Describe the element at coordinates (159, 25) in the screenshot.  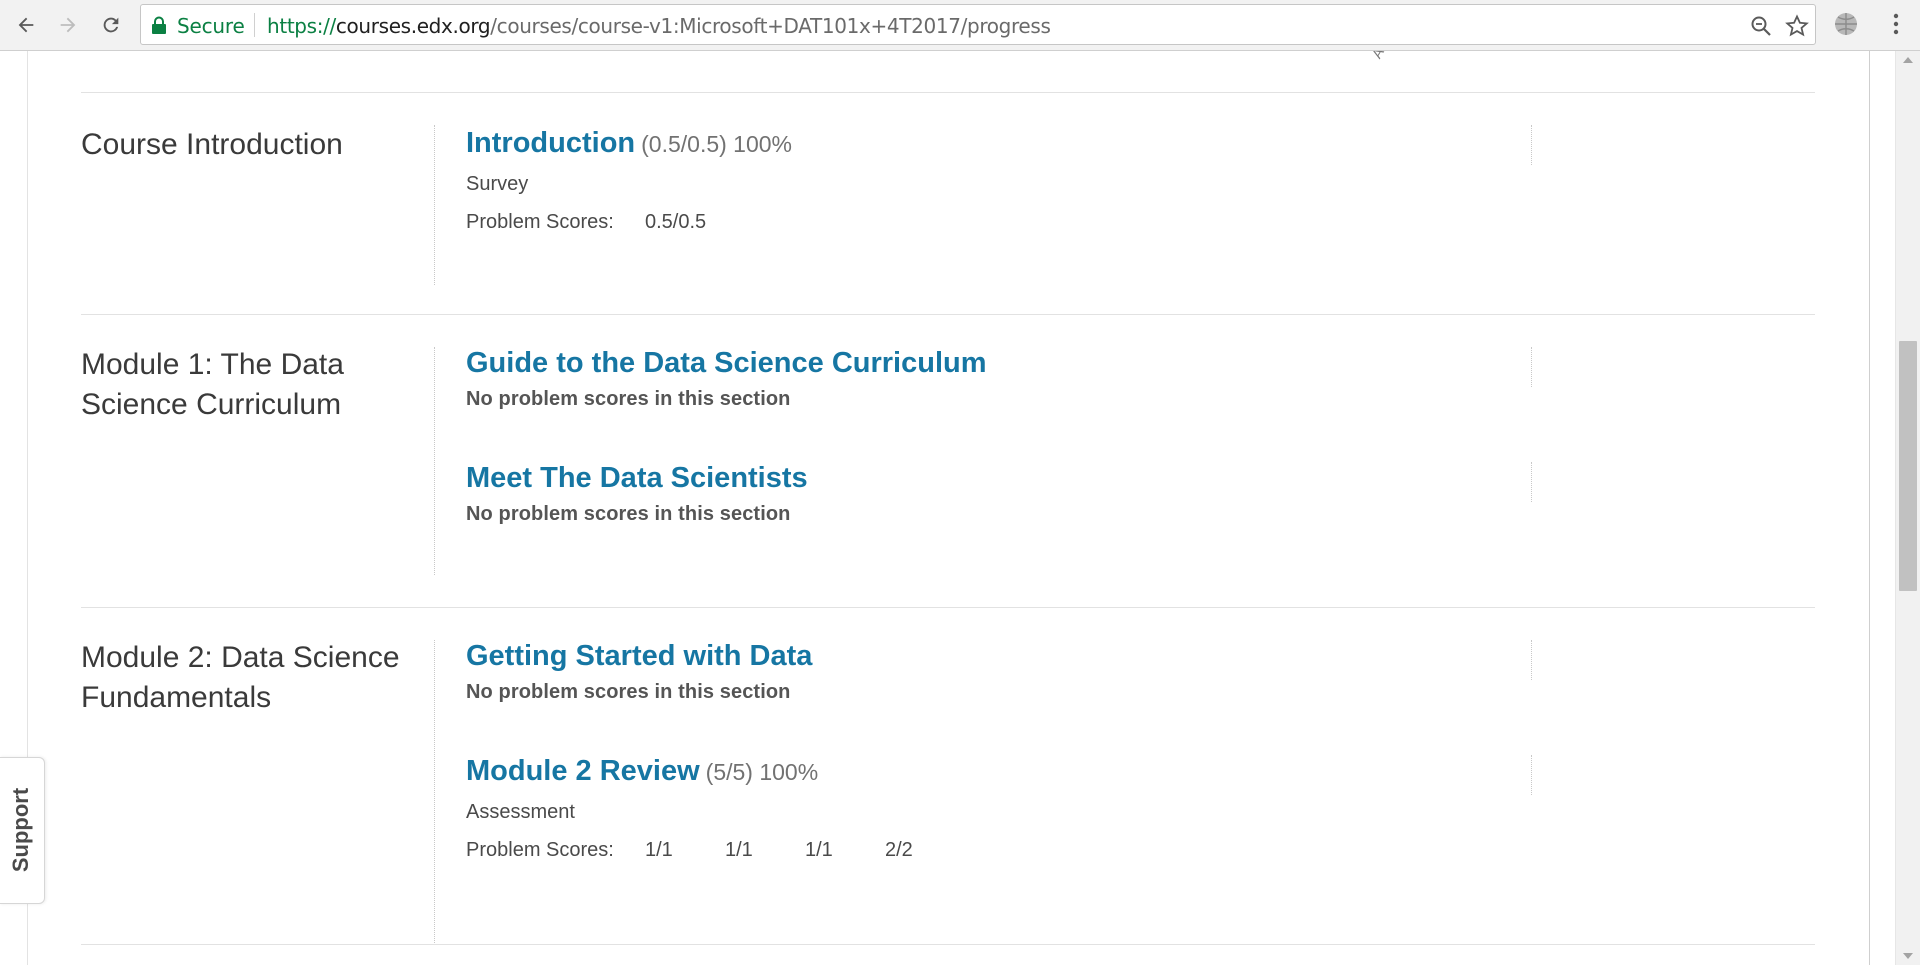
I see `lock-icon` at that location.